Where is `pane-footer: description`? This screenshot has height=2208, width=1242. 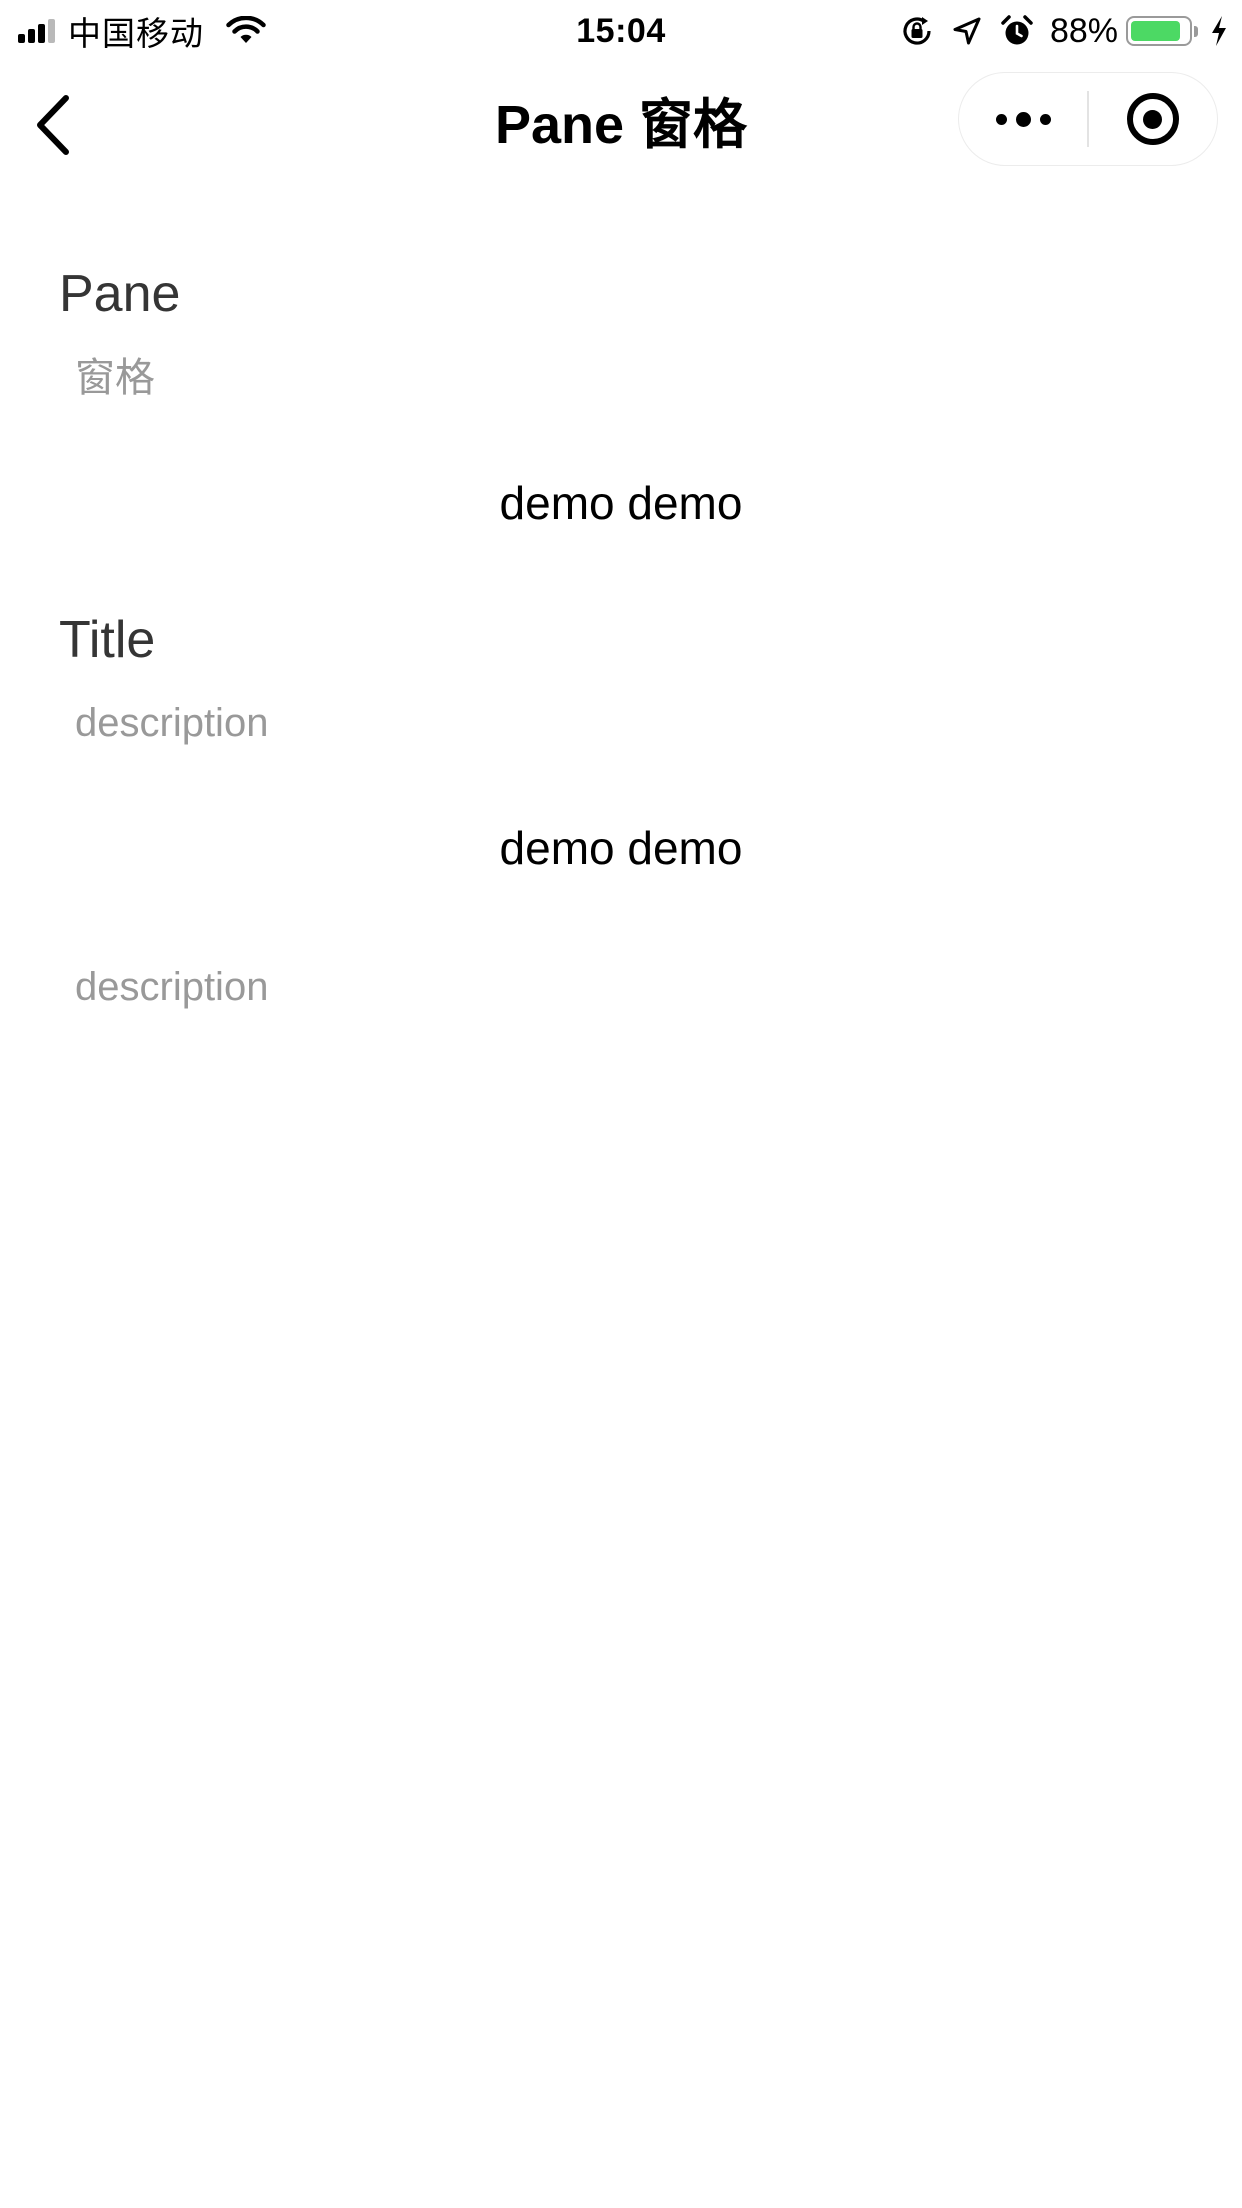
pane-footer: description is located at coordinates (172, 987).